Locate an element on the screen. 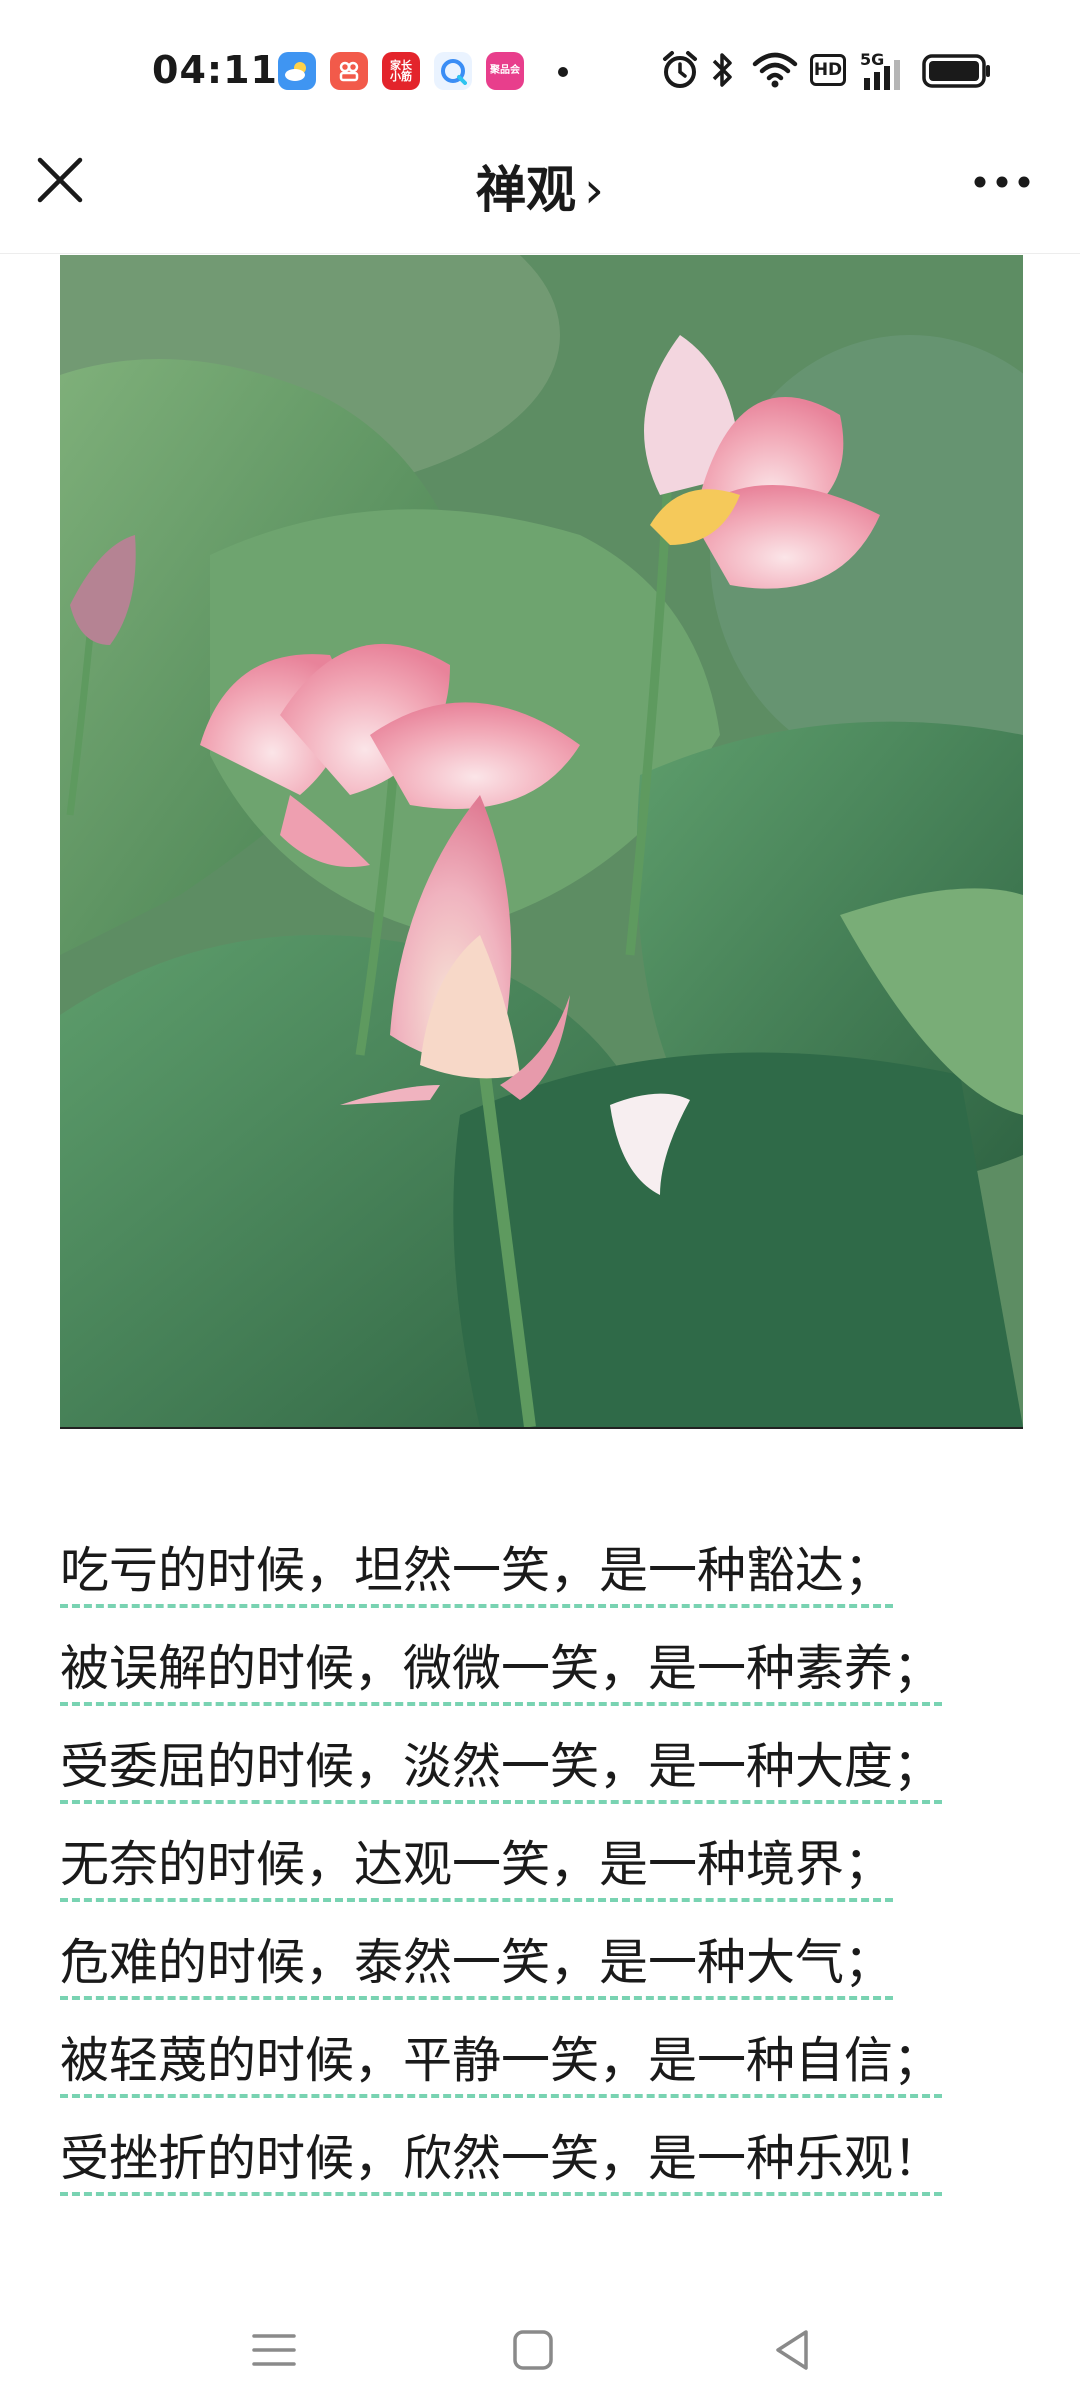 Image resolution: width=1080 pixels, height=2400 pixels. status-time: 04:11 is located at coordinates (215, 70).